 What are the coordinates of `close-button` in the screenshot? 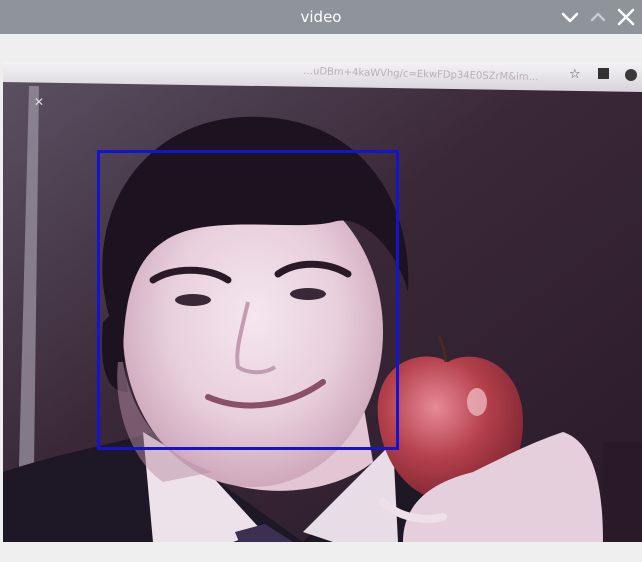 It's located at (626, 17).